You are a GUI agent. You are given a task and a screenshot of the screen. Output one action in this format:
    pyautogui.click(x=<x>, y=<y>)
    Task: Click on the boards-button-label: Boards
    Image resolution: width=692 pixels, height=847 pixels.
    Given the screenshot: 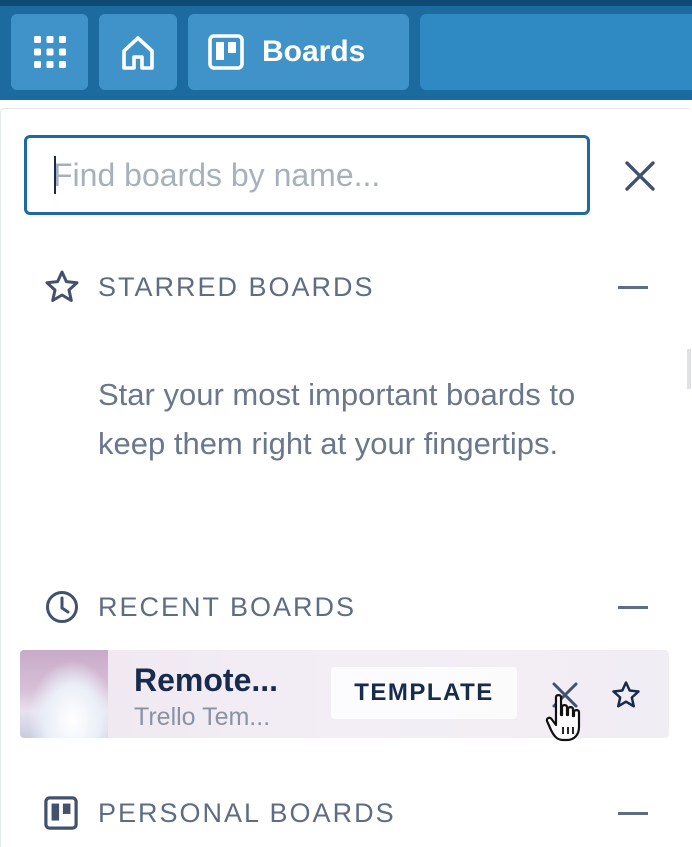 What is the action you would take?
    pyautogui.click(x=314, y=51)
    